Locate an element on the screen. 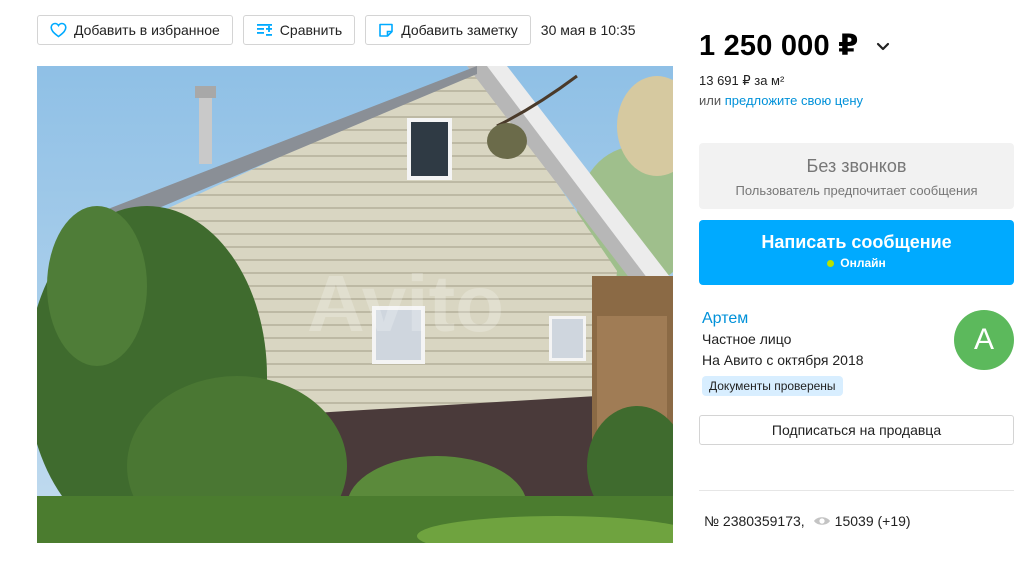 The height and width of the screenshot is (567, 1030). listing-price: 1 250 000 ₽ is located at coordinates (779, 46).